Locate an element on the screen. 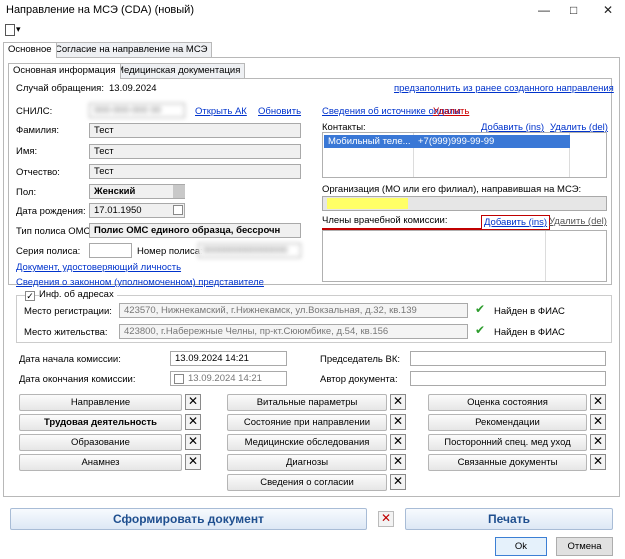 The image size is (625, 559). policy-series-label: Серия полиса: is located at coordinates (48, 251).